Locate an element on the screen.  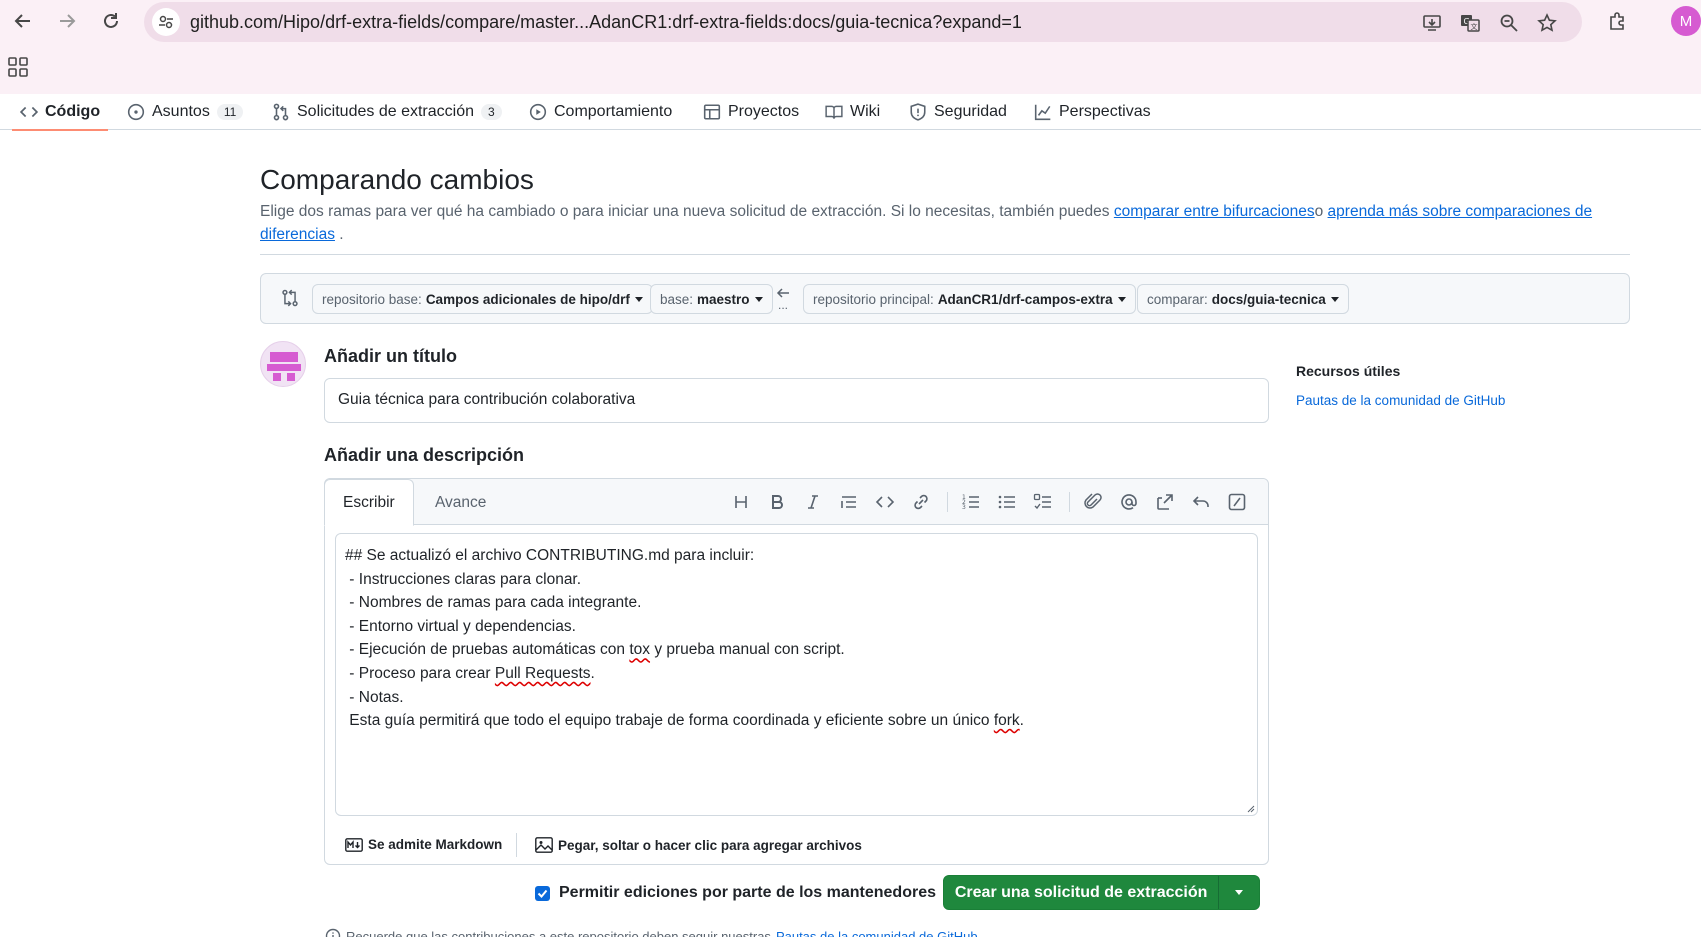
heading-icon is located at coordinates (741, 502).